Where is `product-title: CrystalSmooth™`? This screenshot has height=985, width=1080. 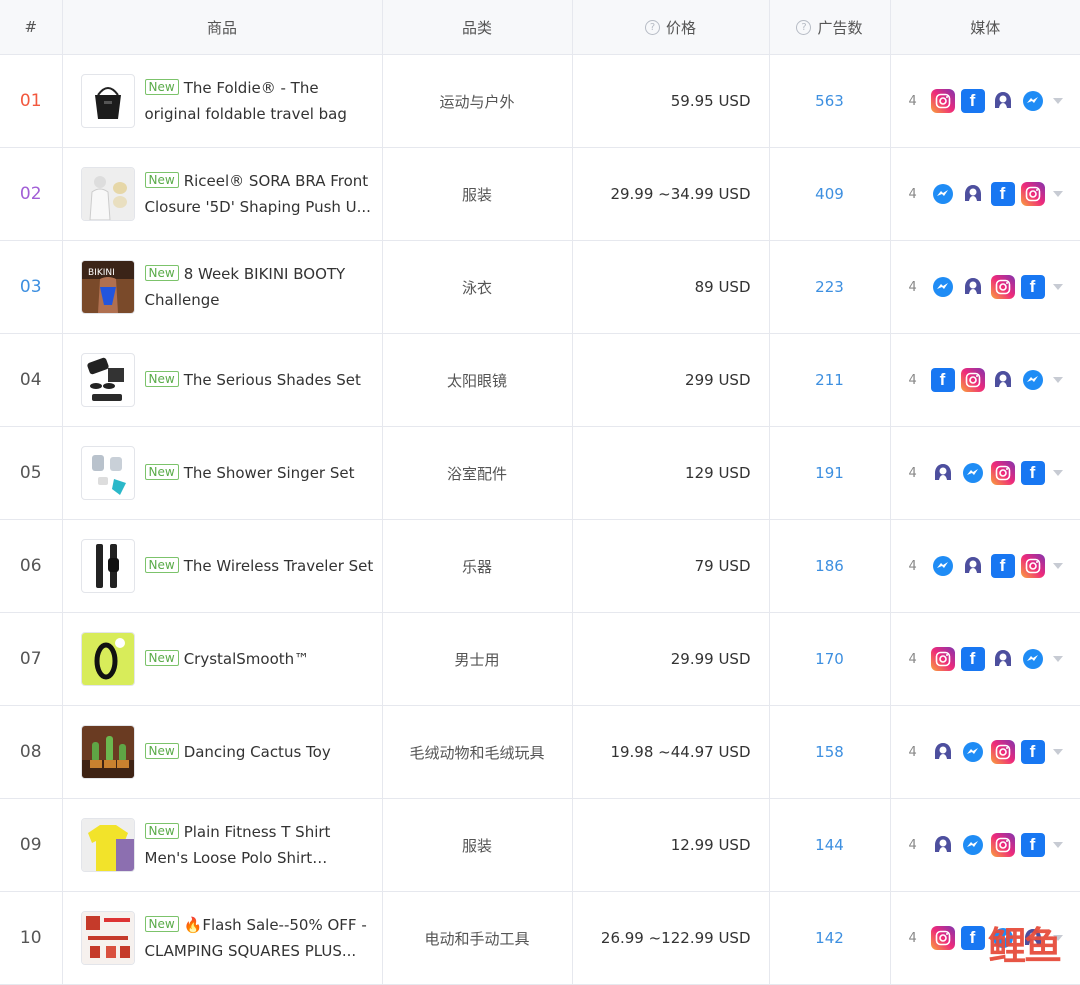 product-title: CrystalSmooth™ is located at coordinates (246, 659).